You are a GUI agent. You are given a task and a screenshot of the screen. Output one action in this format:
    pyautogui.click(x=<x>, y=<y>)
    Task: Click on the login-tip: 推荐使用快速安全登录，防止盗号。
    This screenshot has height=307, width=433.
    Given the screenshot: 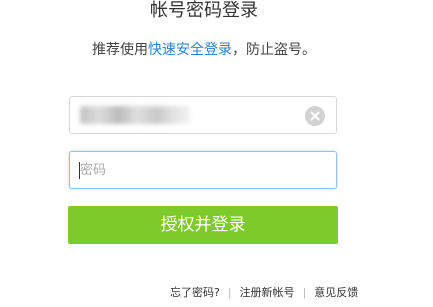 What is the action you would take?
    pyautogui.click(x=204, y=50)
    